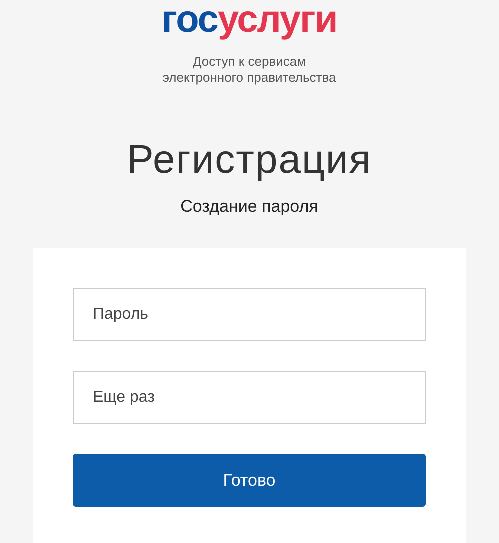 This screenshot has height=543, width=499. What do you see at coordinates (249, 207) in the screenshot?
I see `page-subtitle: Создание пароля` at bounding box center [249, 207].